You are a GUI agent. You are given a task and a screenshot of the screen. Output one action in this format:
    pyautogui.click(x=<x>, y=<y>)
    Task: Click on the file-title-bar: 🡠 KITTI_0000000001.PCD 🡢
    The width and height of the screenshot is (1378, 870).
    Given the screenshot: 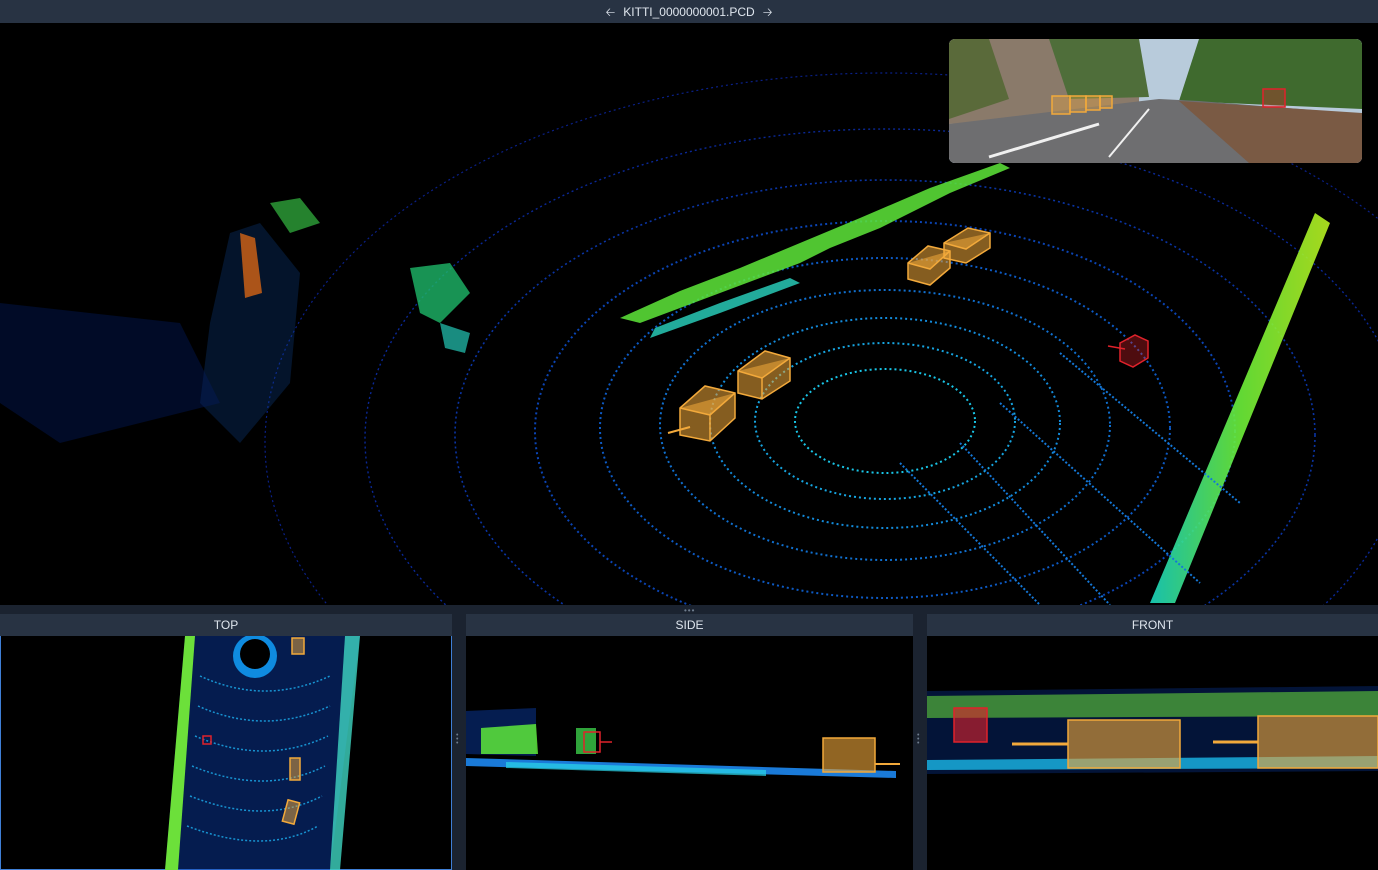 What is the action you would take?
    pyautogui.click(x=689, y=11)
    